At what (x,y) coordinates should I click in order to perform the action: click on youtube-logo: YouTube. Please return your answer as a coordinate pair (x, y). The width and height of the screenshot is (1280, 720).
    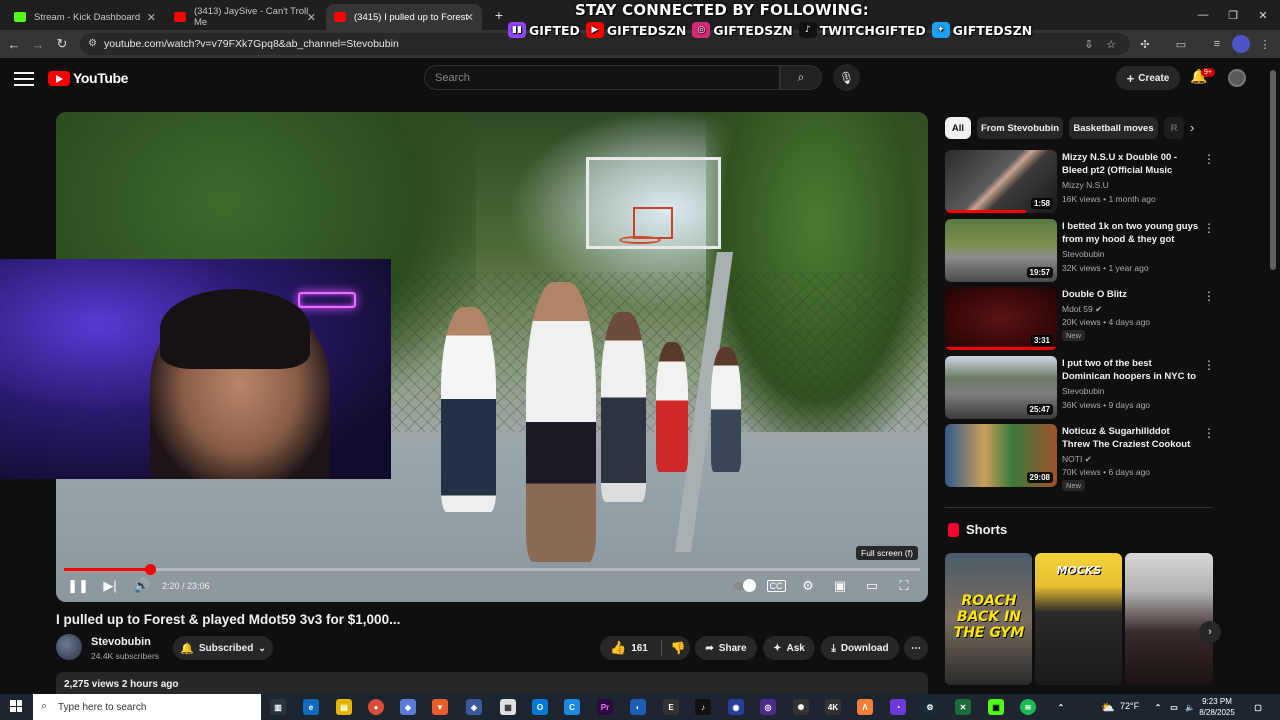
    Looking at the image, I should click on (88, 78).